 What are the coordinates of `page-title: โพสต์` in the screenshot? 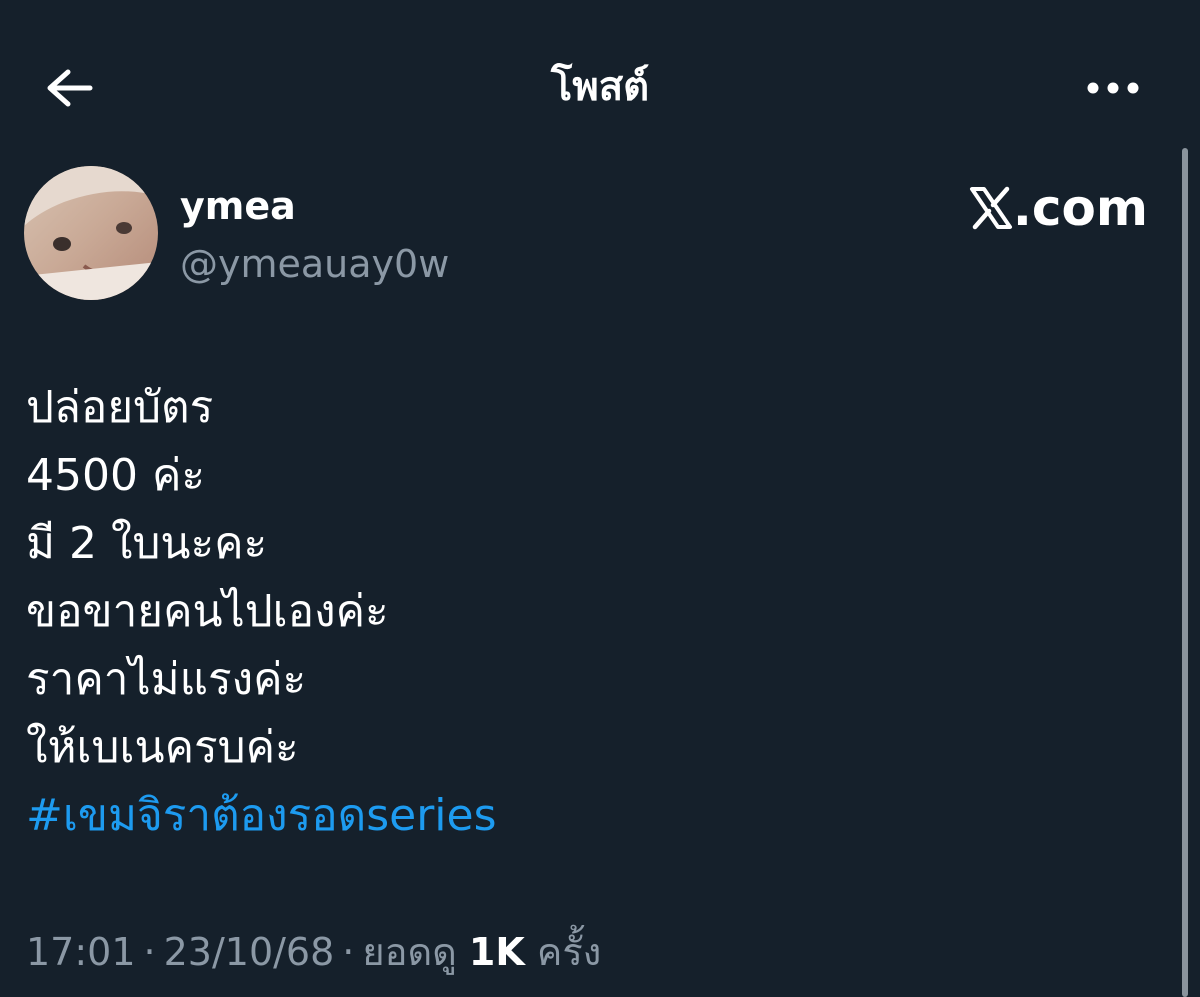 It's located at (600, 87).